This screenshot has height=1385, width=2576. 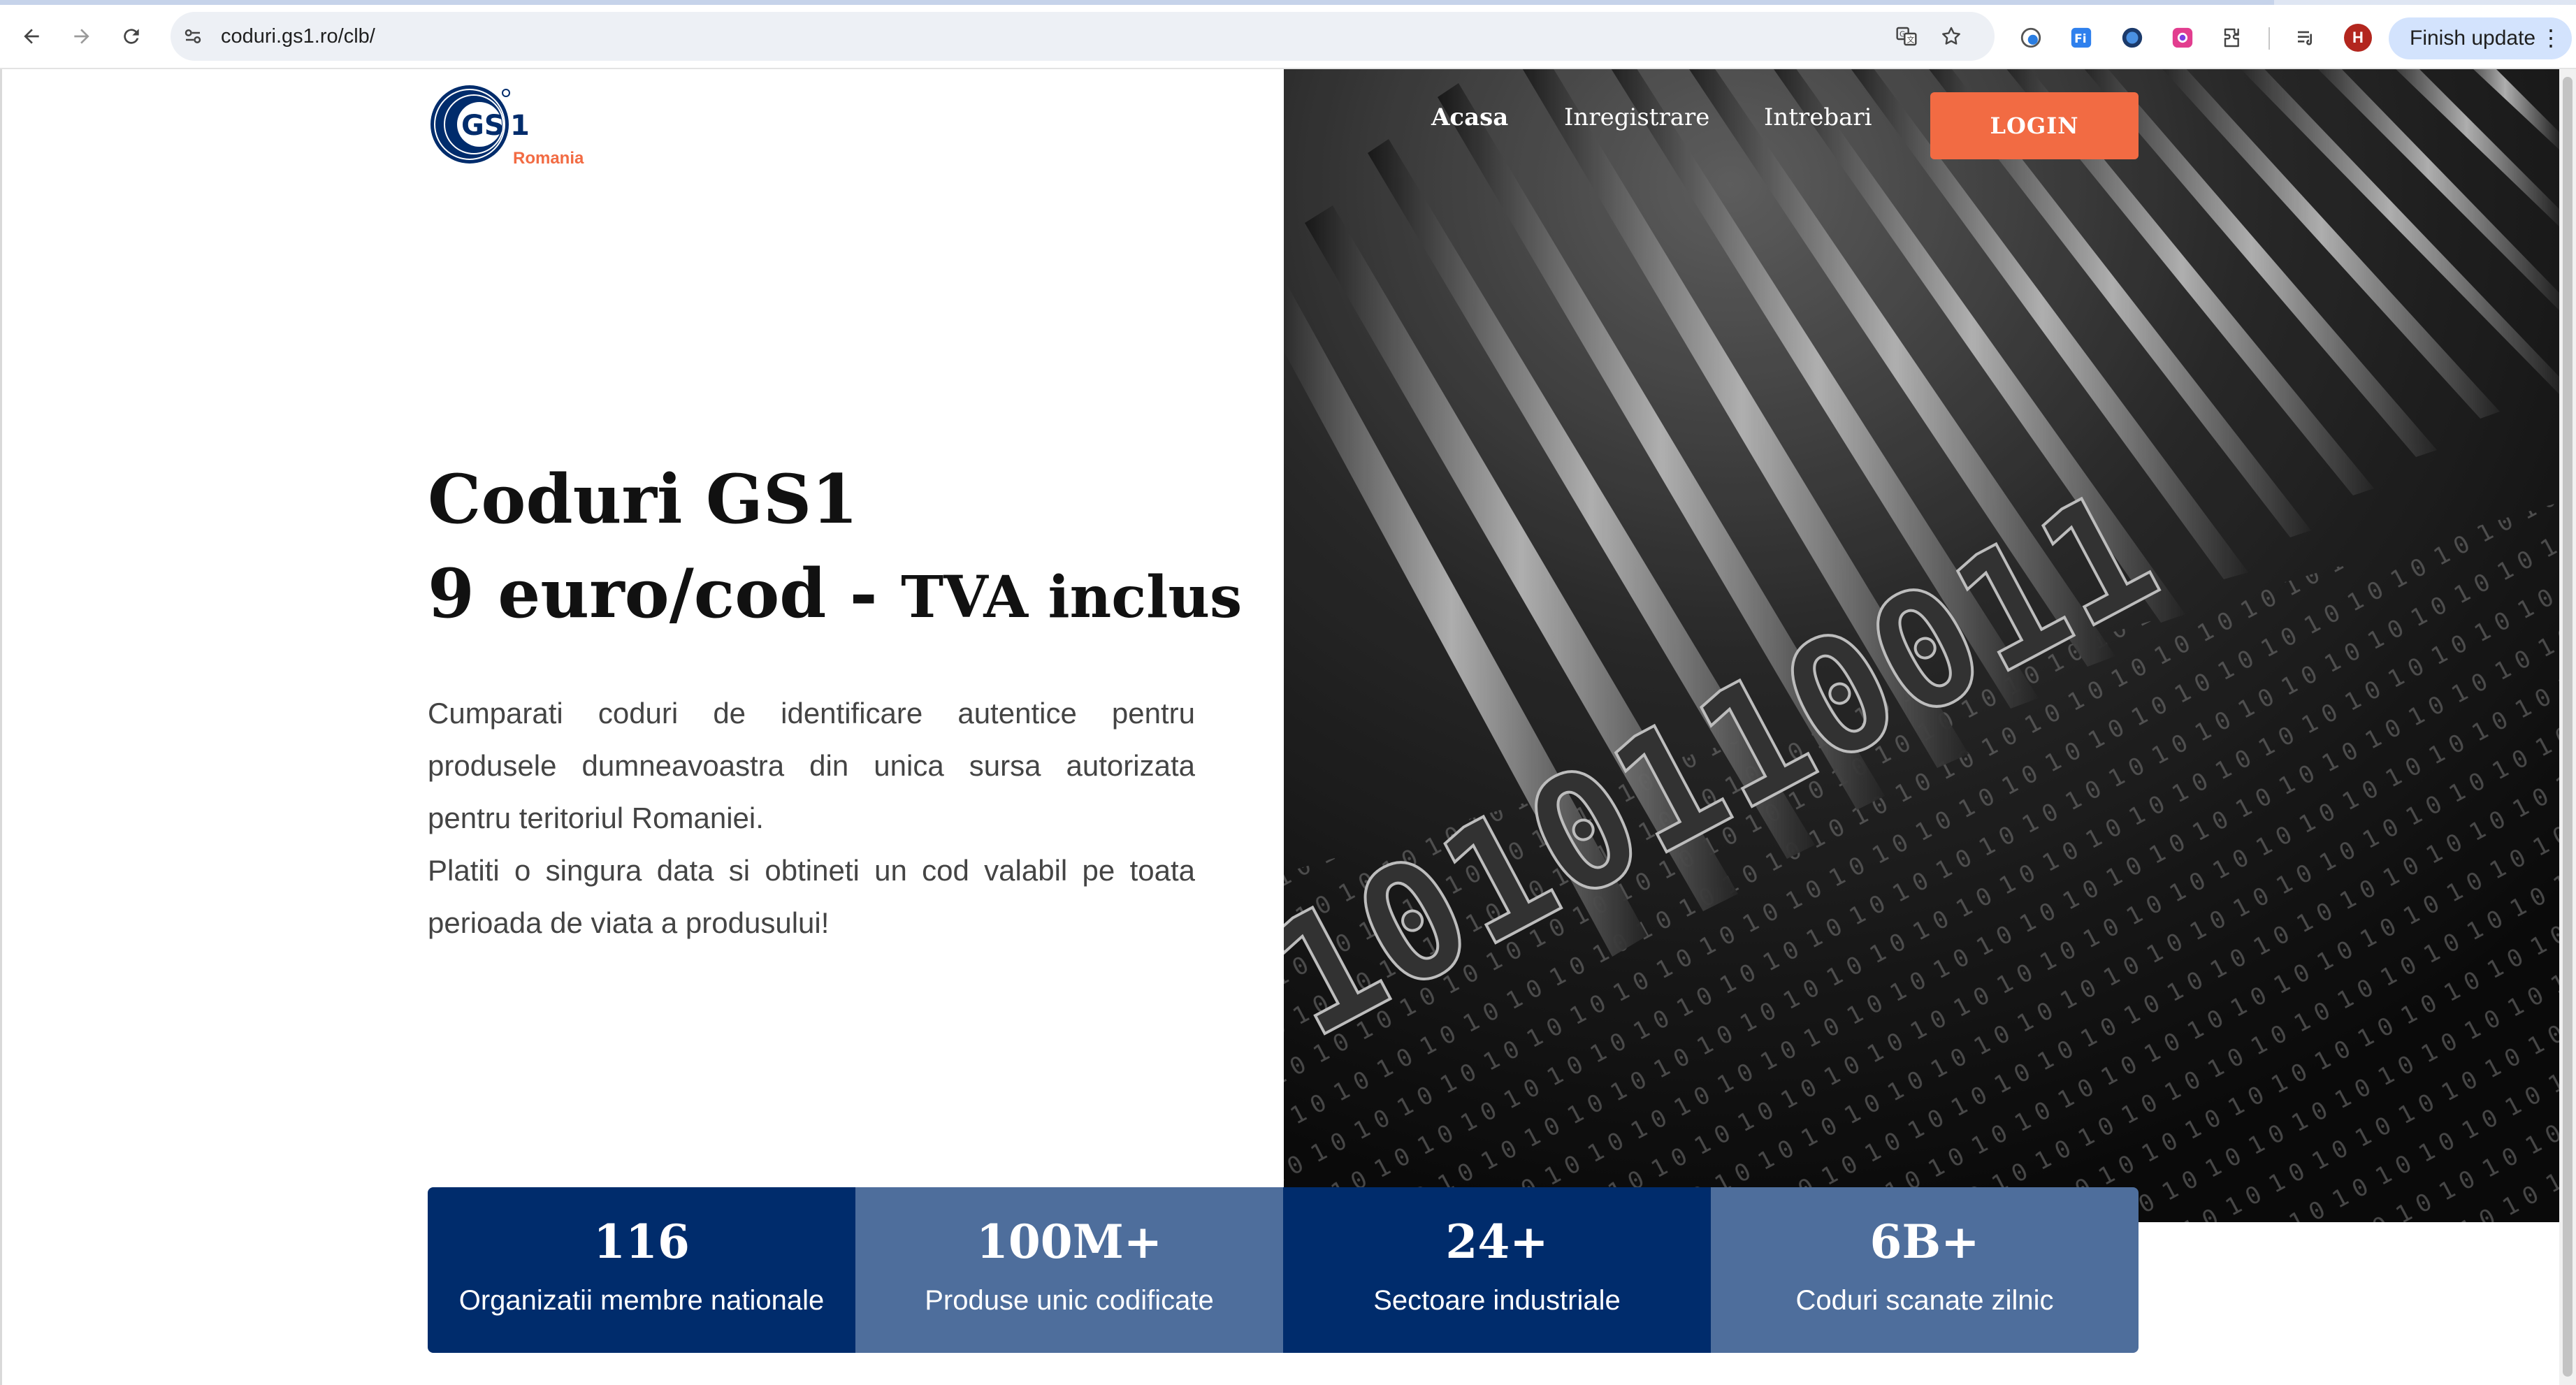 I want to click on tab-strip, so click(x=1288, y=2).